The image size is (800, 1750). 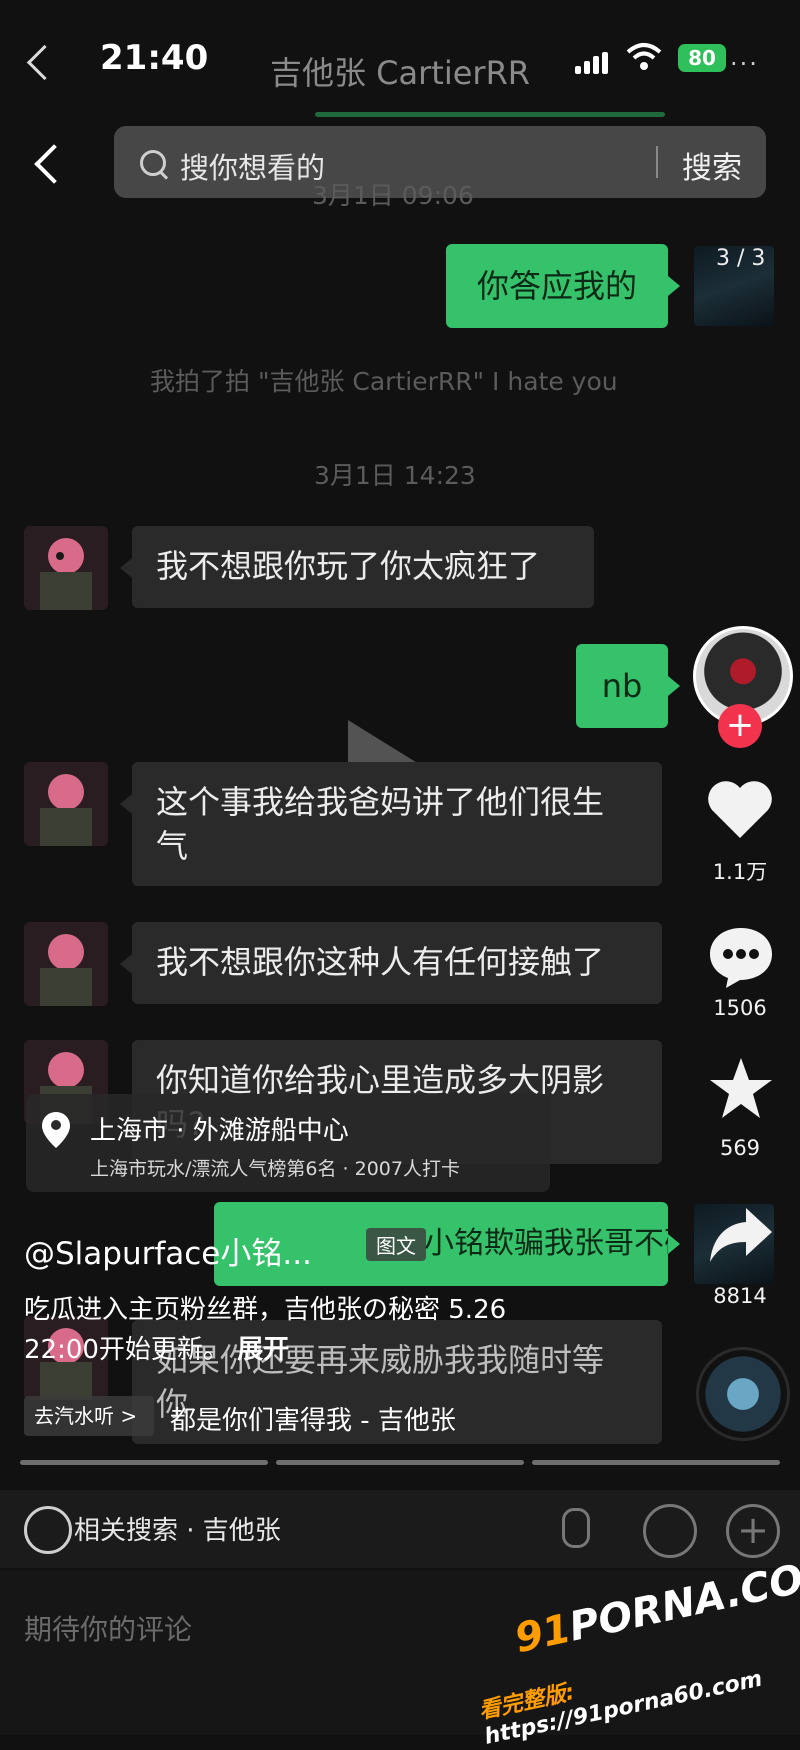 What do you see at coordinates (108, 1628) in the screenshot?
I see `comment-input: 期待你的评论` at bounding box center [108, 1628].